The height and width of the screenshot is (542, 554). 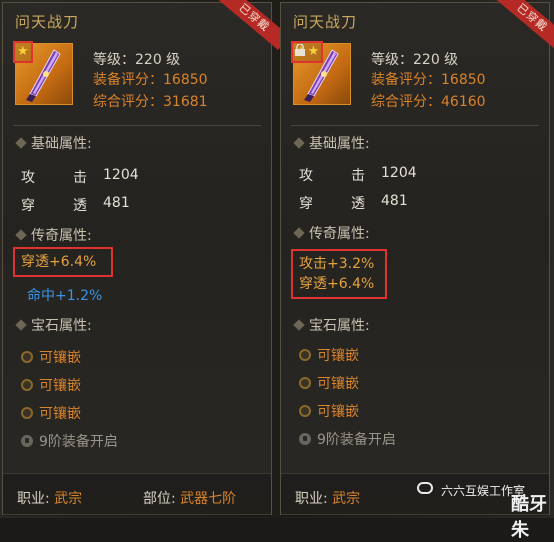 I want to click on watermark: 六六互娱工作室 酷牙朱, so click(x=483, y=508).